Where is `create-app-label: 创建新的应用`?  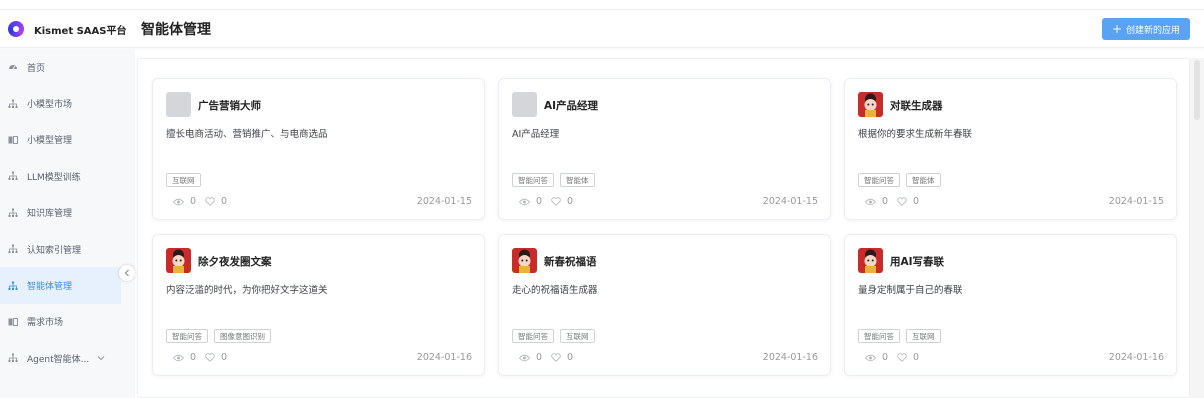
create-app-label: 创建新的应用 is located at coordinates (1153, 30).